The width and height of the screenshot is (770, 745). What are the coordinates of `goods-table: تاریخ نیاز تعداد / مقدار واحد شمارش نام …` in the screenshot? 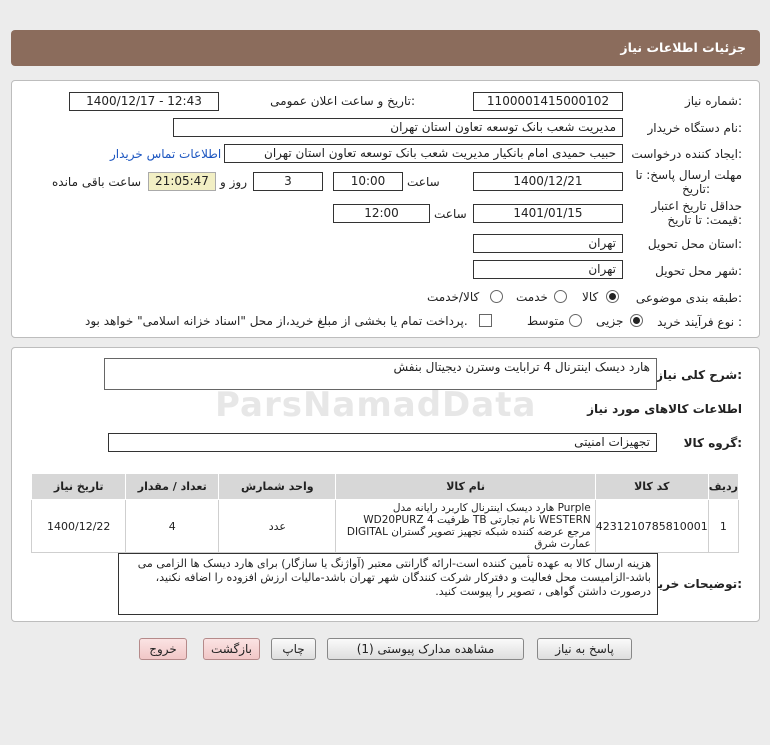 It's located at (385, 513).